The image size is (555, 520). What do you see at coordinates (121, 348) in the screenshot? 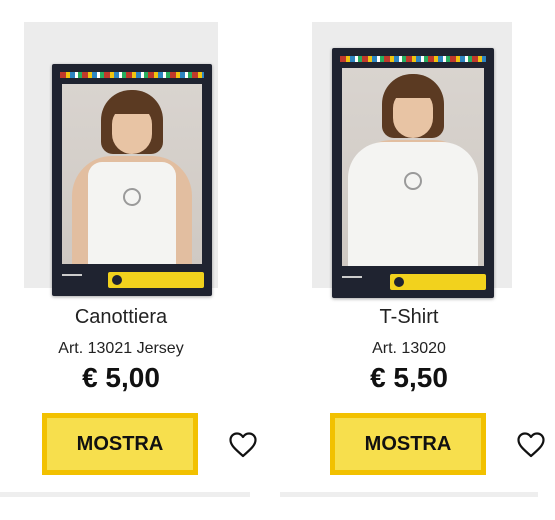
I see `product-article: Art. 13021 Jersey` at bounding box center [121, 348].